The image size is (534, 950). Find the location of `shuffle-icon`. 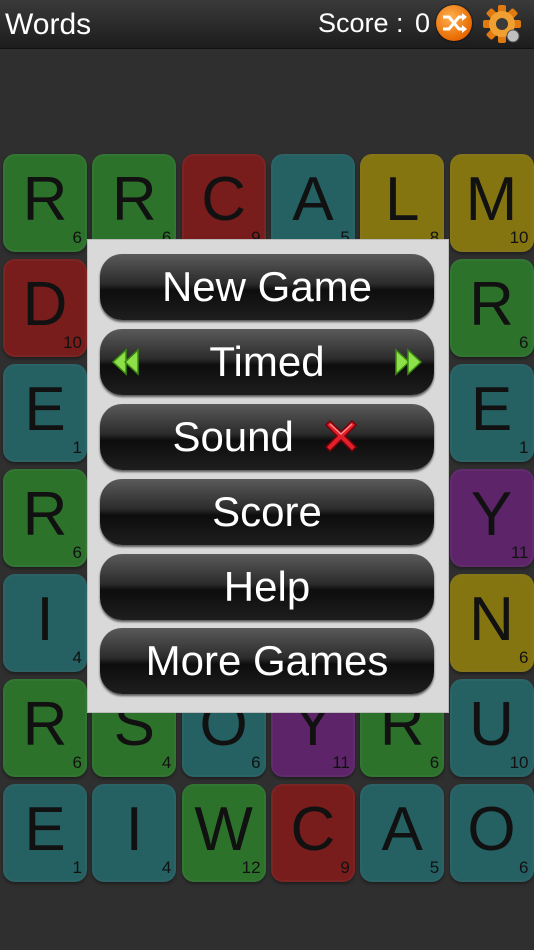

shuffle-icon is located at coordinates (455, 23).